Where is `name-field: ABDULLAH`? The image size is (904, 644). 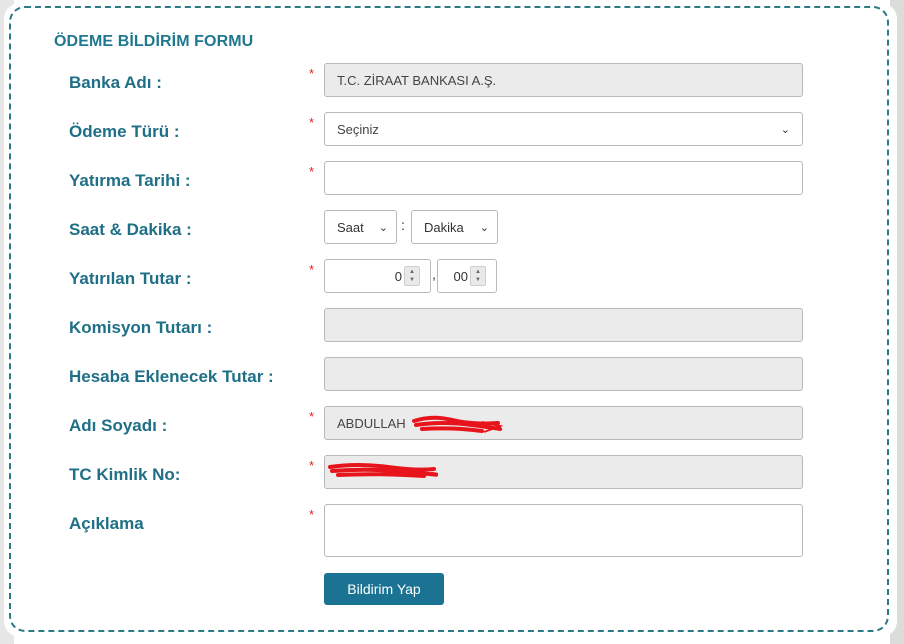 name-field: ABDULLAH is located at coordinates (563, 423).